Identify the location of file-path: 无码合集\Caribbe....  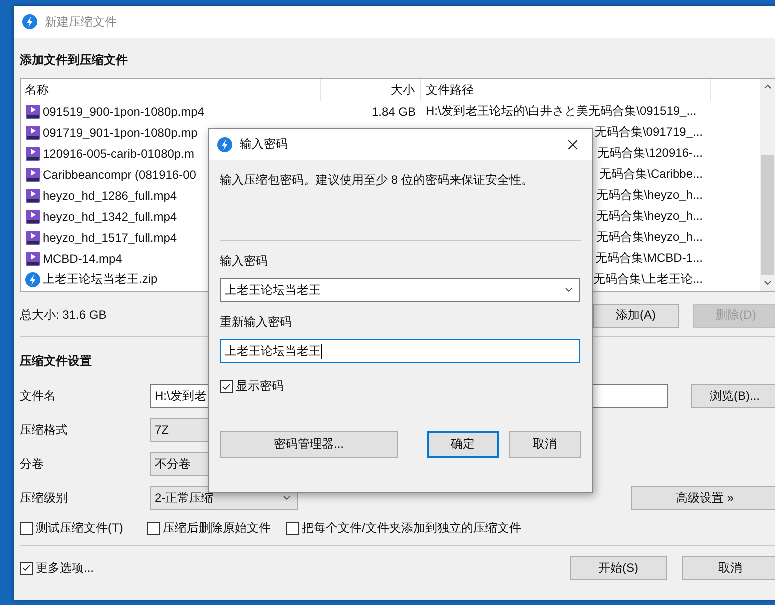
(651, 174).